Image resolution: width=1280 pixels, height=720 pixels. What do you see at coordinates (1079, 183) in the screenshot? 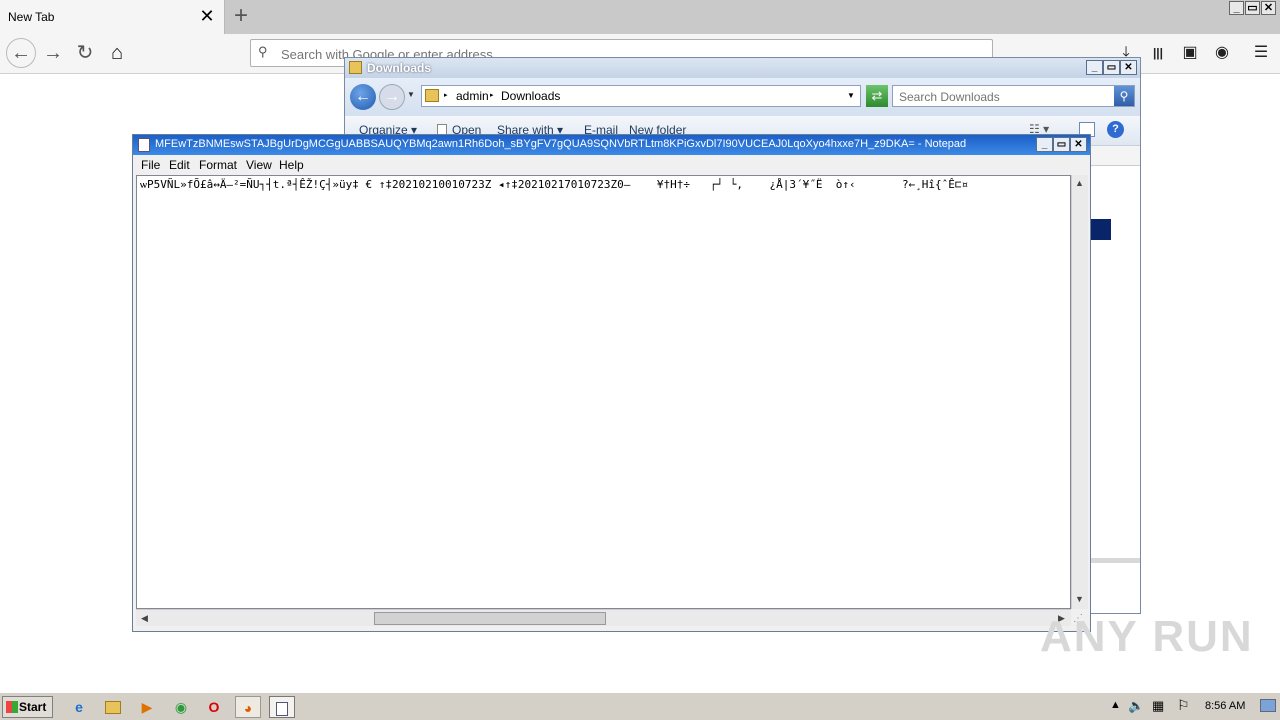
I see `scroll-up-icon: ▲` at bounding box center [1079, 183].